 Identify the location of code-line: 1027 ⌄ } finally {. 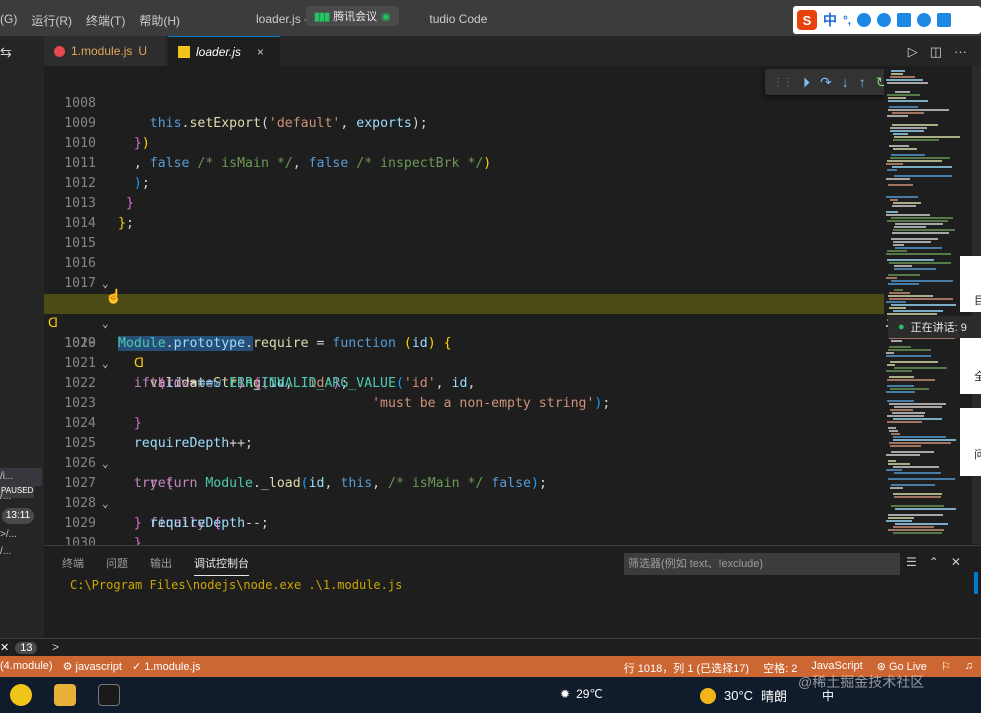
(464, 492).